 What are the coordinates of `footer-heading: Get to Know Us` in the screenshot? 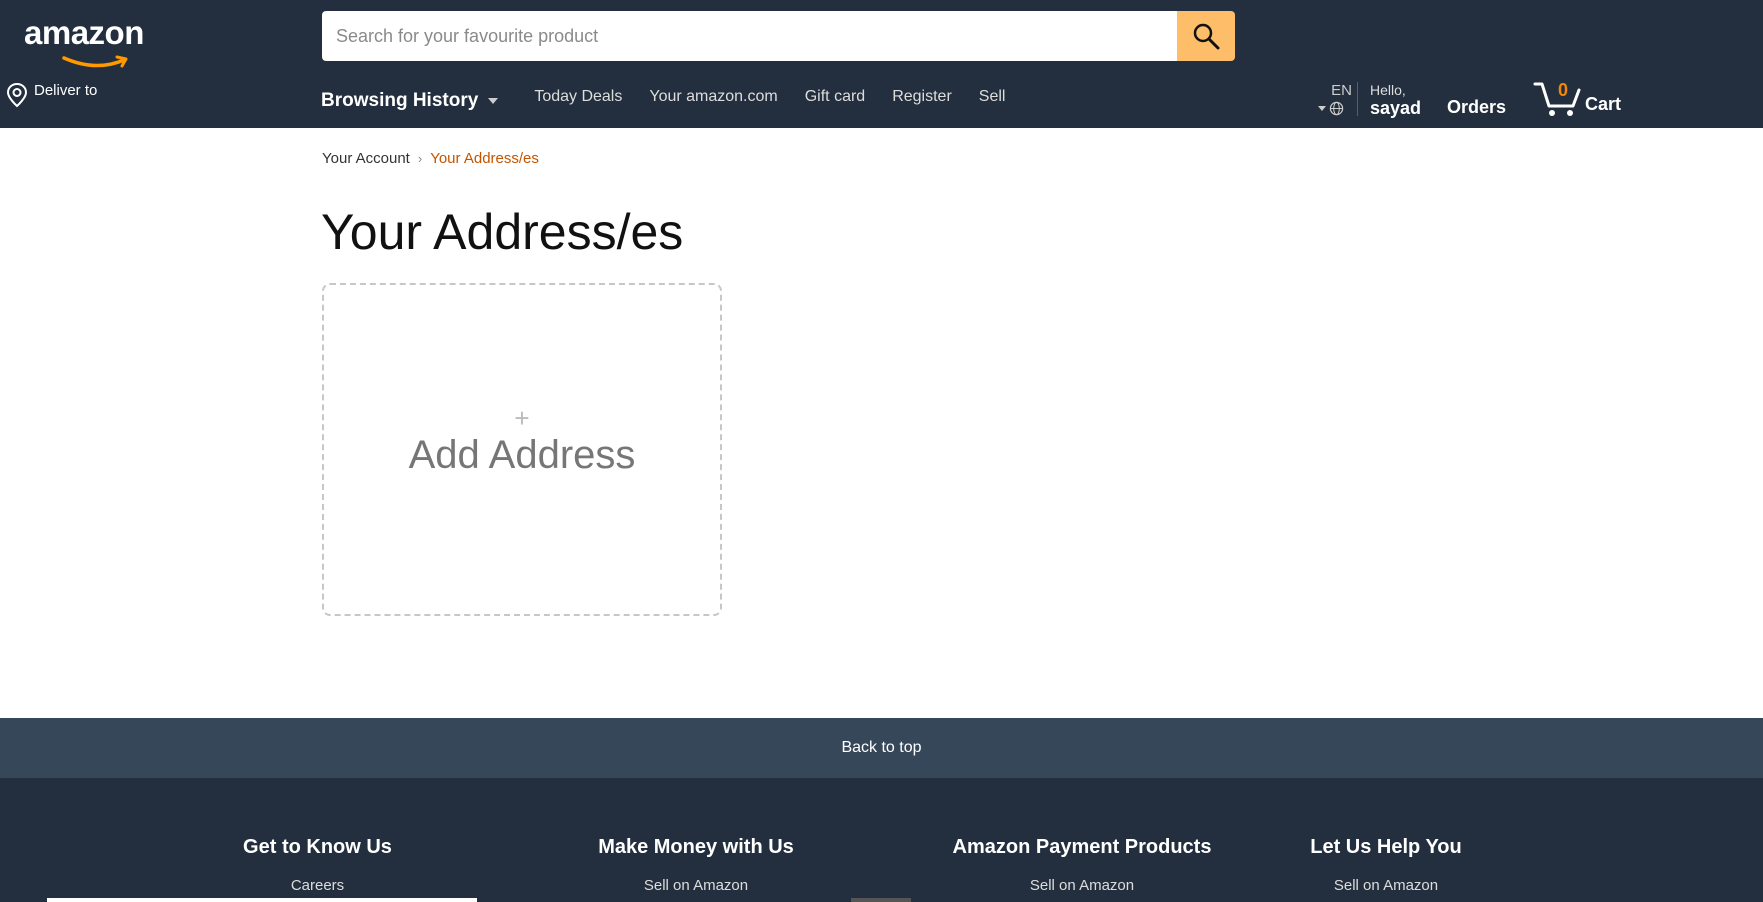 It's located at (317, 847).